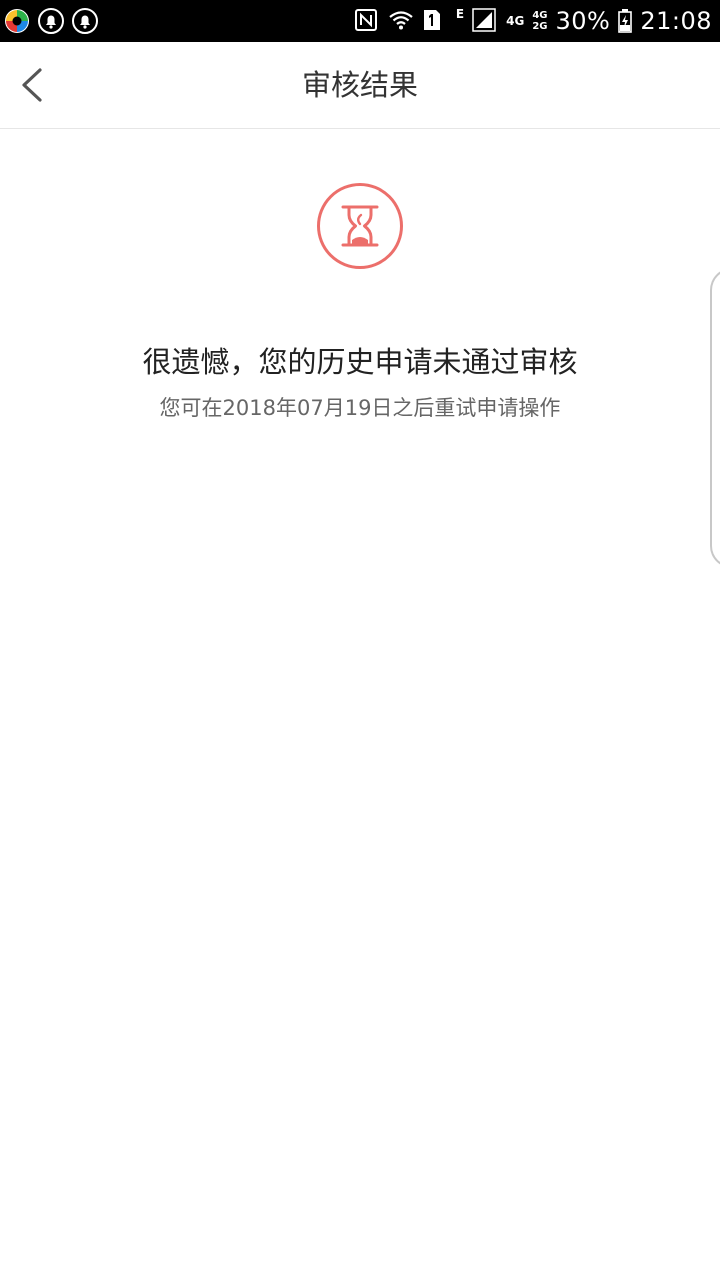 Image resolution: width=720 pixels, height=1280 pixels. I want to click on app-logo-icon, so click(17, 21).